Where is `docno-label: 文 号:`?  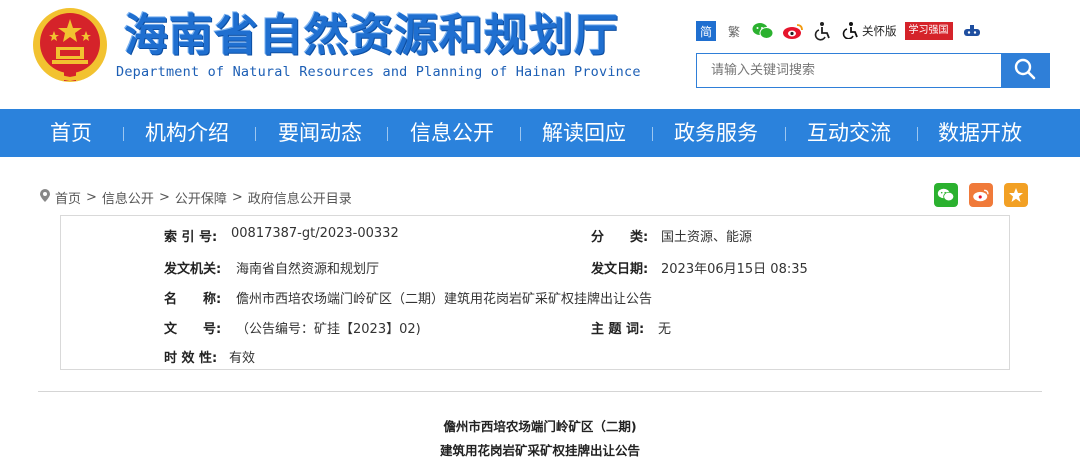
docno-label: 文 号: is located at coordinates (193, 329).